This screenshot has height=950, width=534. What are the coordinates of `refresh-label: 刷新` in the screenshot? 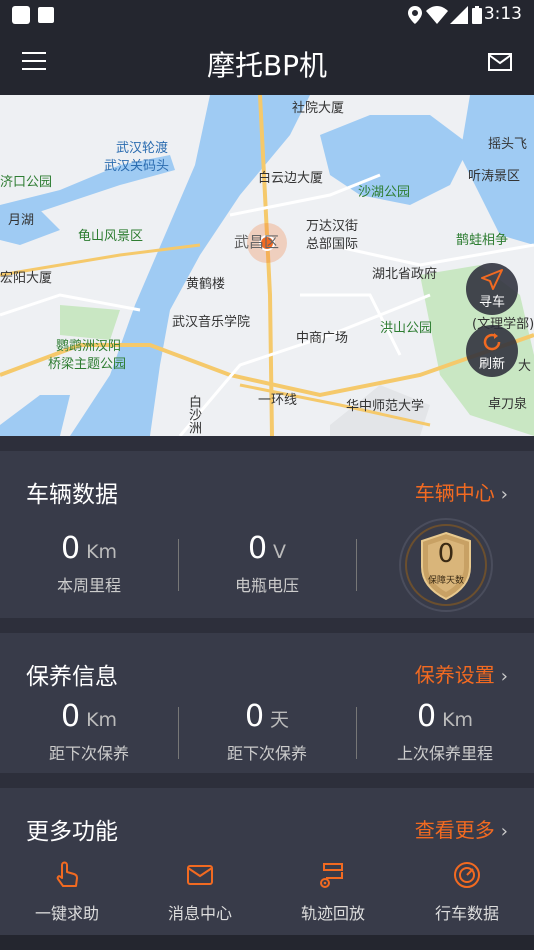 It's located at (491, 364).